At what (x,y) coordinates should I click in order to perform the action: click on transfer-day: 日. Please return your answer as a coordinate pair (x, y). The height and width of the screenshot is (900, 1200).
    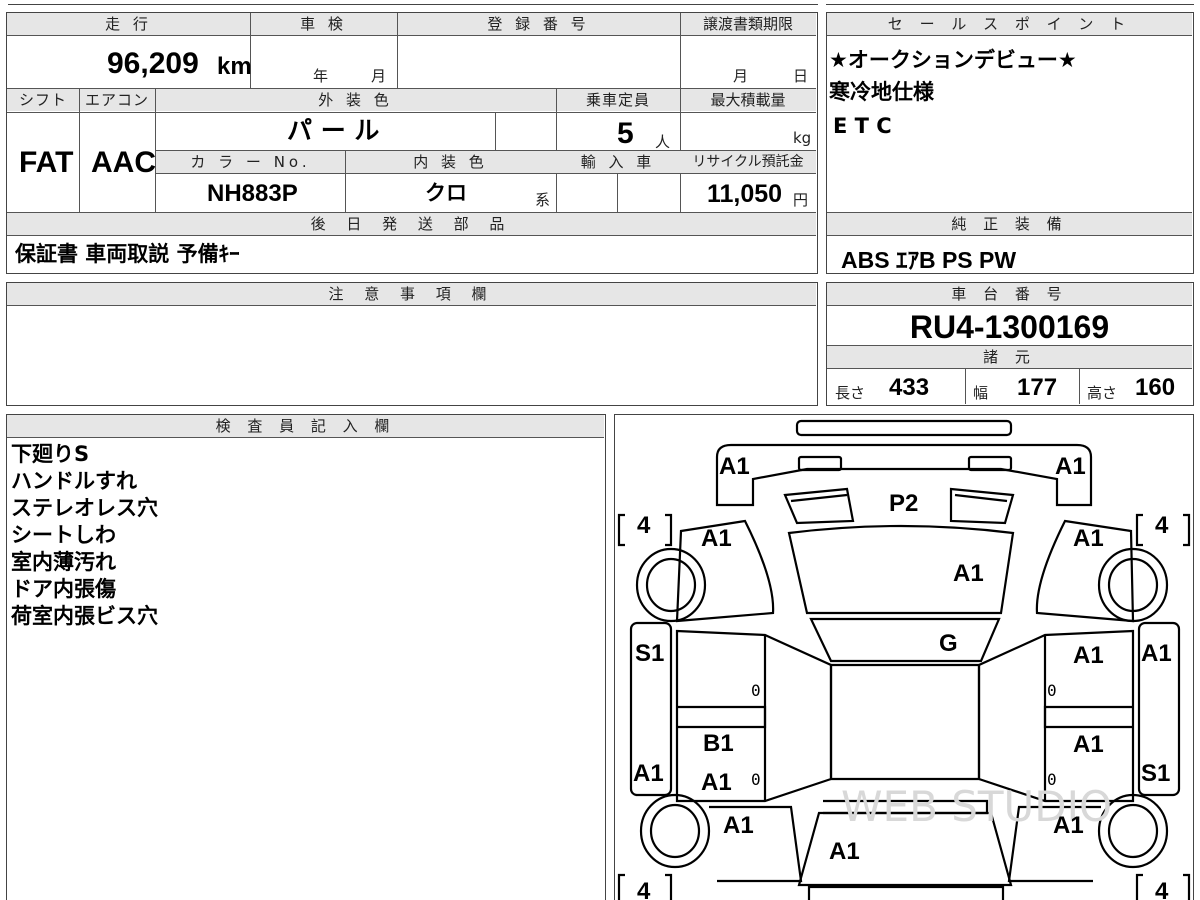
    Looking at the image, I should click on (801, 76).